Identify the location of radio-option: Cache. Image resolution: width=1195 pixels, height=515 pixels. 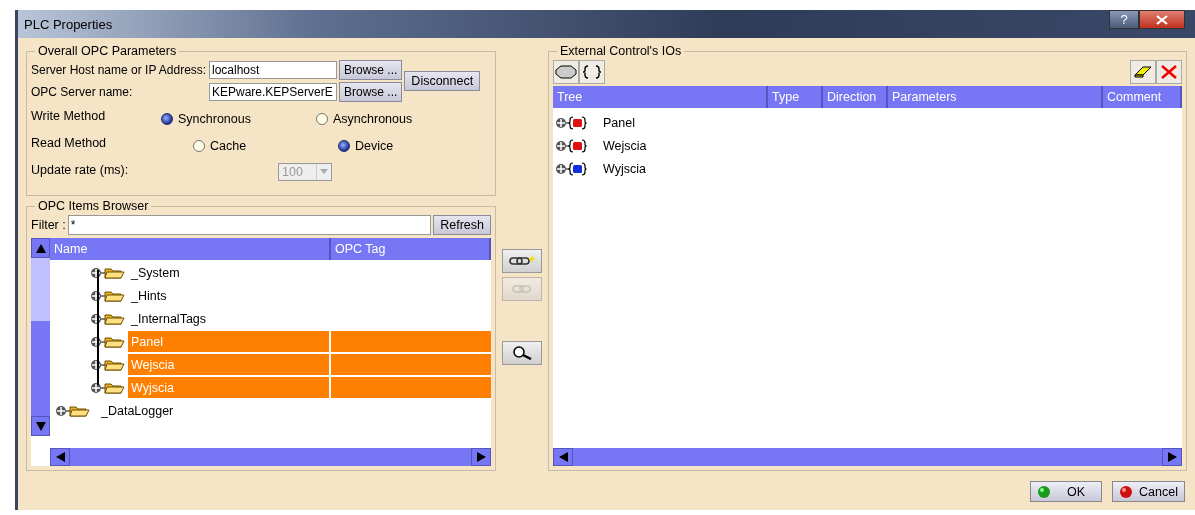
(265, 145).